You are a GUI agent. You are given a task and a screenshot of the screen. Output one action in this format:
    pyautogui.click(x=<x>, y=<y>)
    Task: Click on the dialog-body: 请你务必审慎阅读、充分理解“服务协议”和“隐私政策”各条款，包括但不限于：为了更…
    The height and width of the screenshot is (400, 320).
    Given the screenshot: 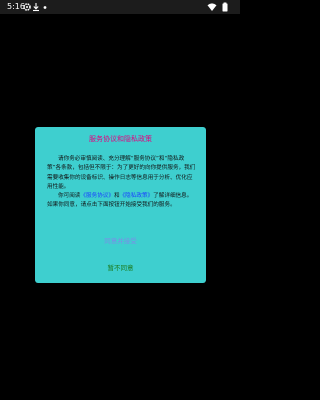 What is the action you would take?
    pyautogui.click(x=122, y=183)
    